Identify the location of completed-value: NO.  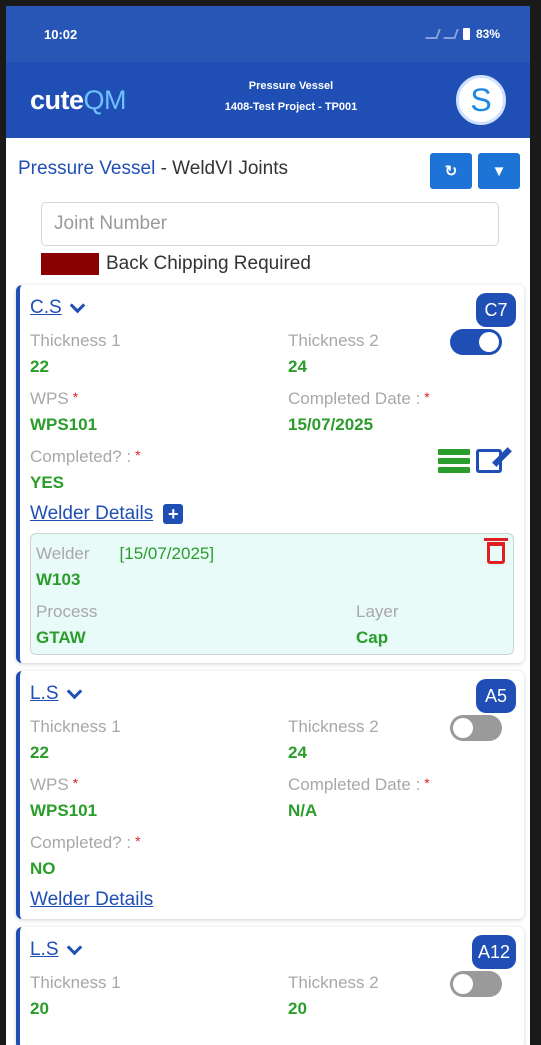
(43, 868).